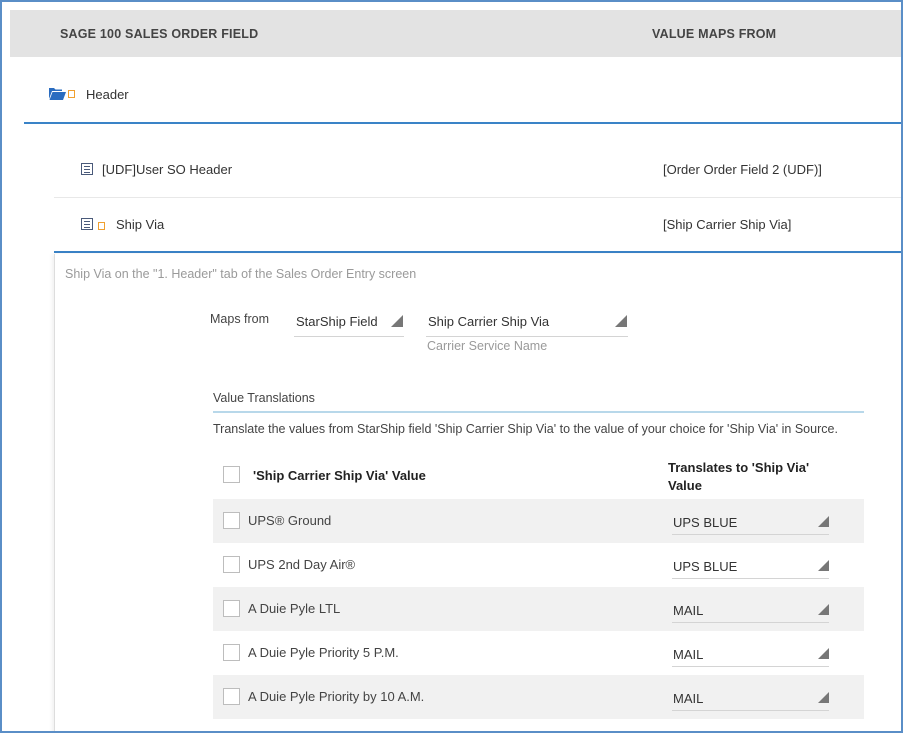 This screenshot has height=733, width=903. What do you see at coordinates (167, 169) in the screenshot?
I see `field-label: [UDF]User SO Header` at bounding box center [167, 169].